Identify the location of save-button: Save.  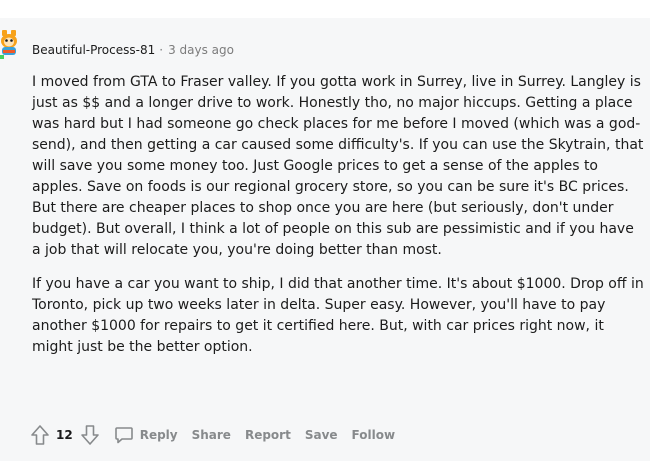
(321, 435).